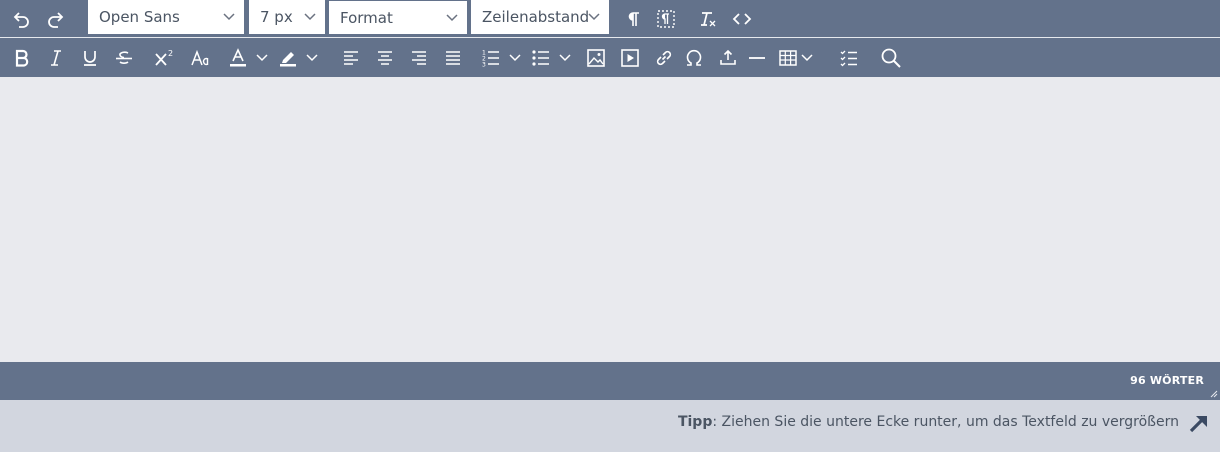  I want to click on undo-icon, so click(21, 20).